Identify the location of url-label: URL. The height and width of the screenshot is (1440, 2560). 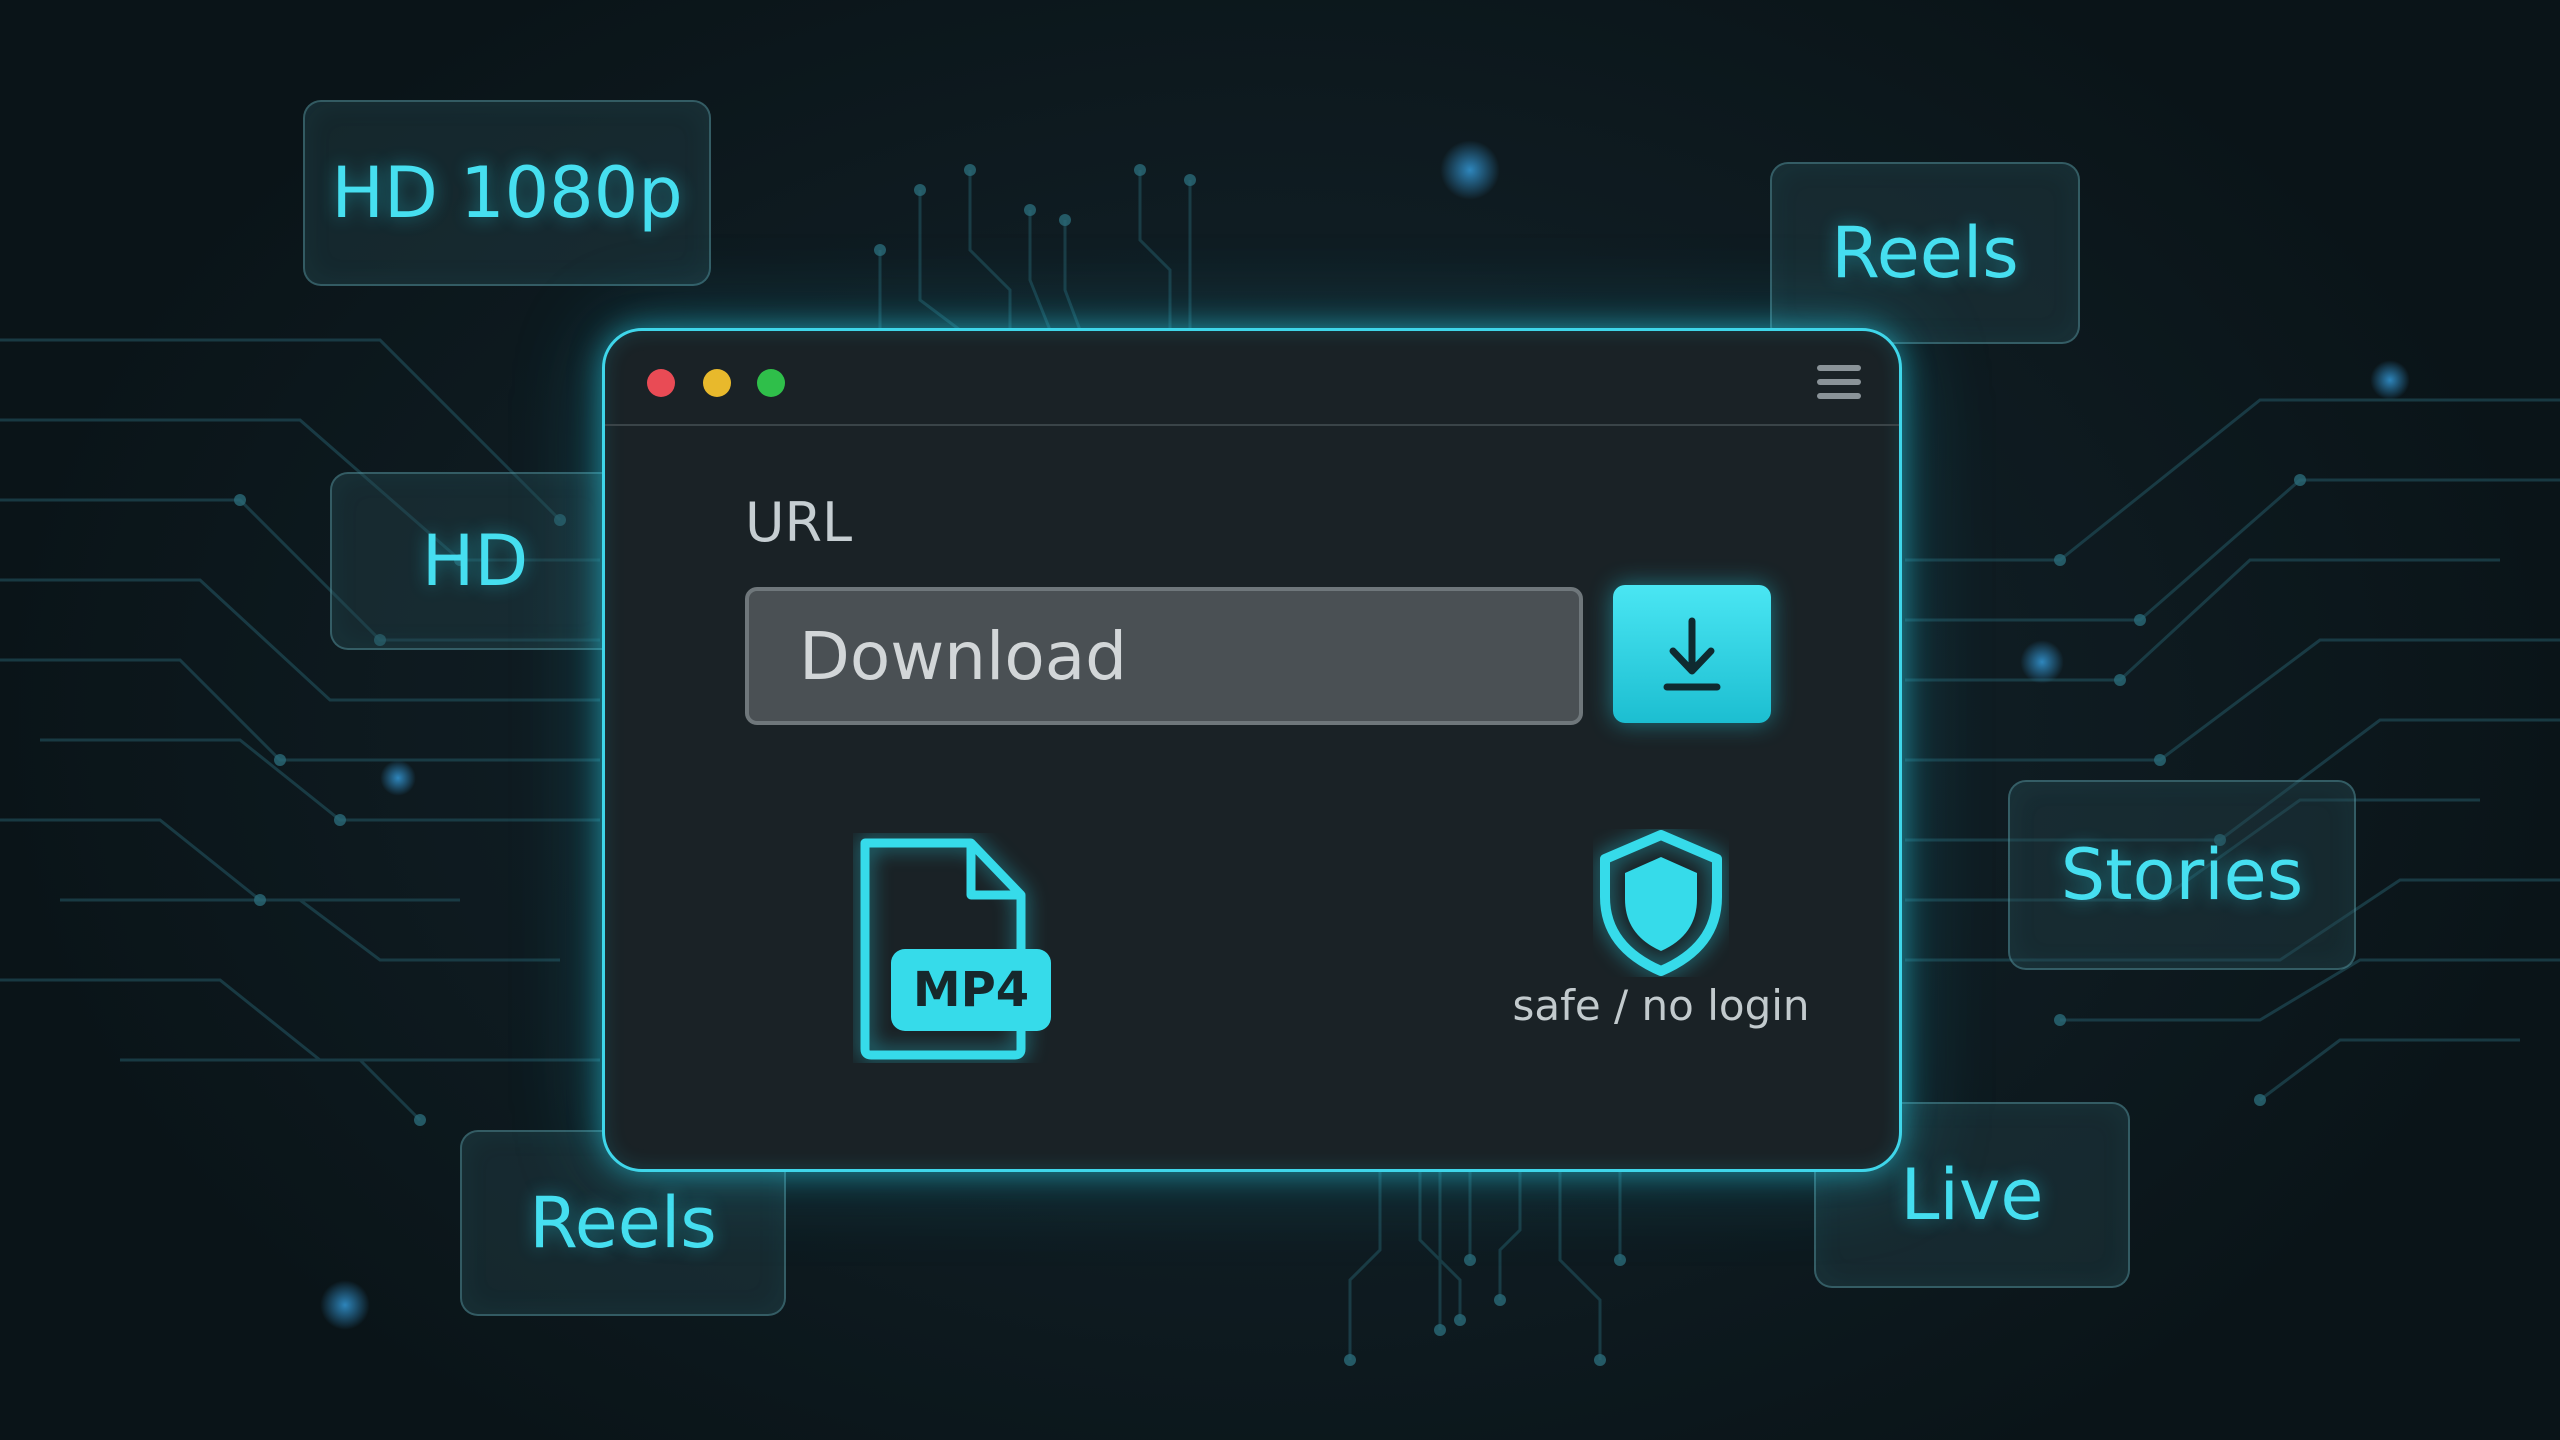
(799, 522).